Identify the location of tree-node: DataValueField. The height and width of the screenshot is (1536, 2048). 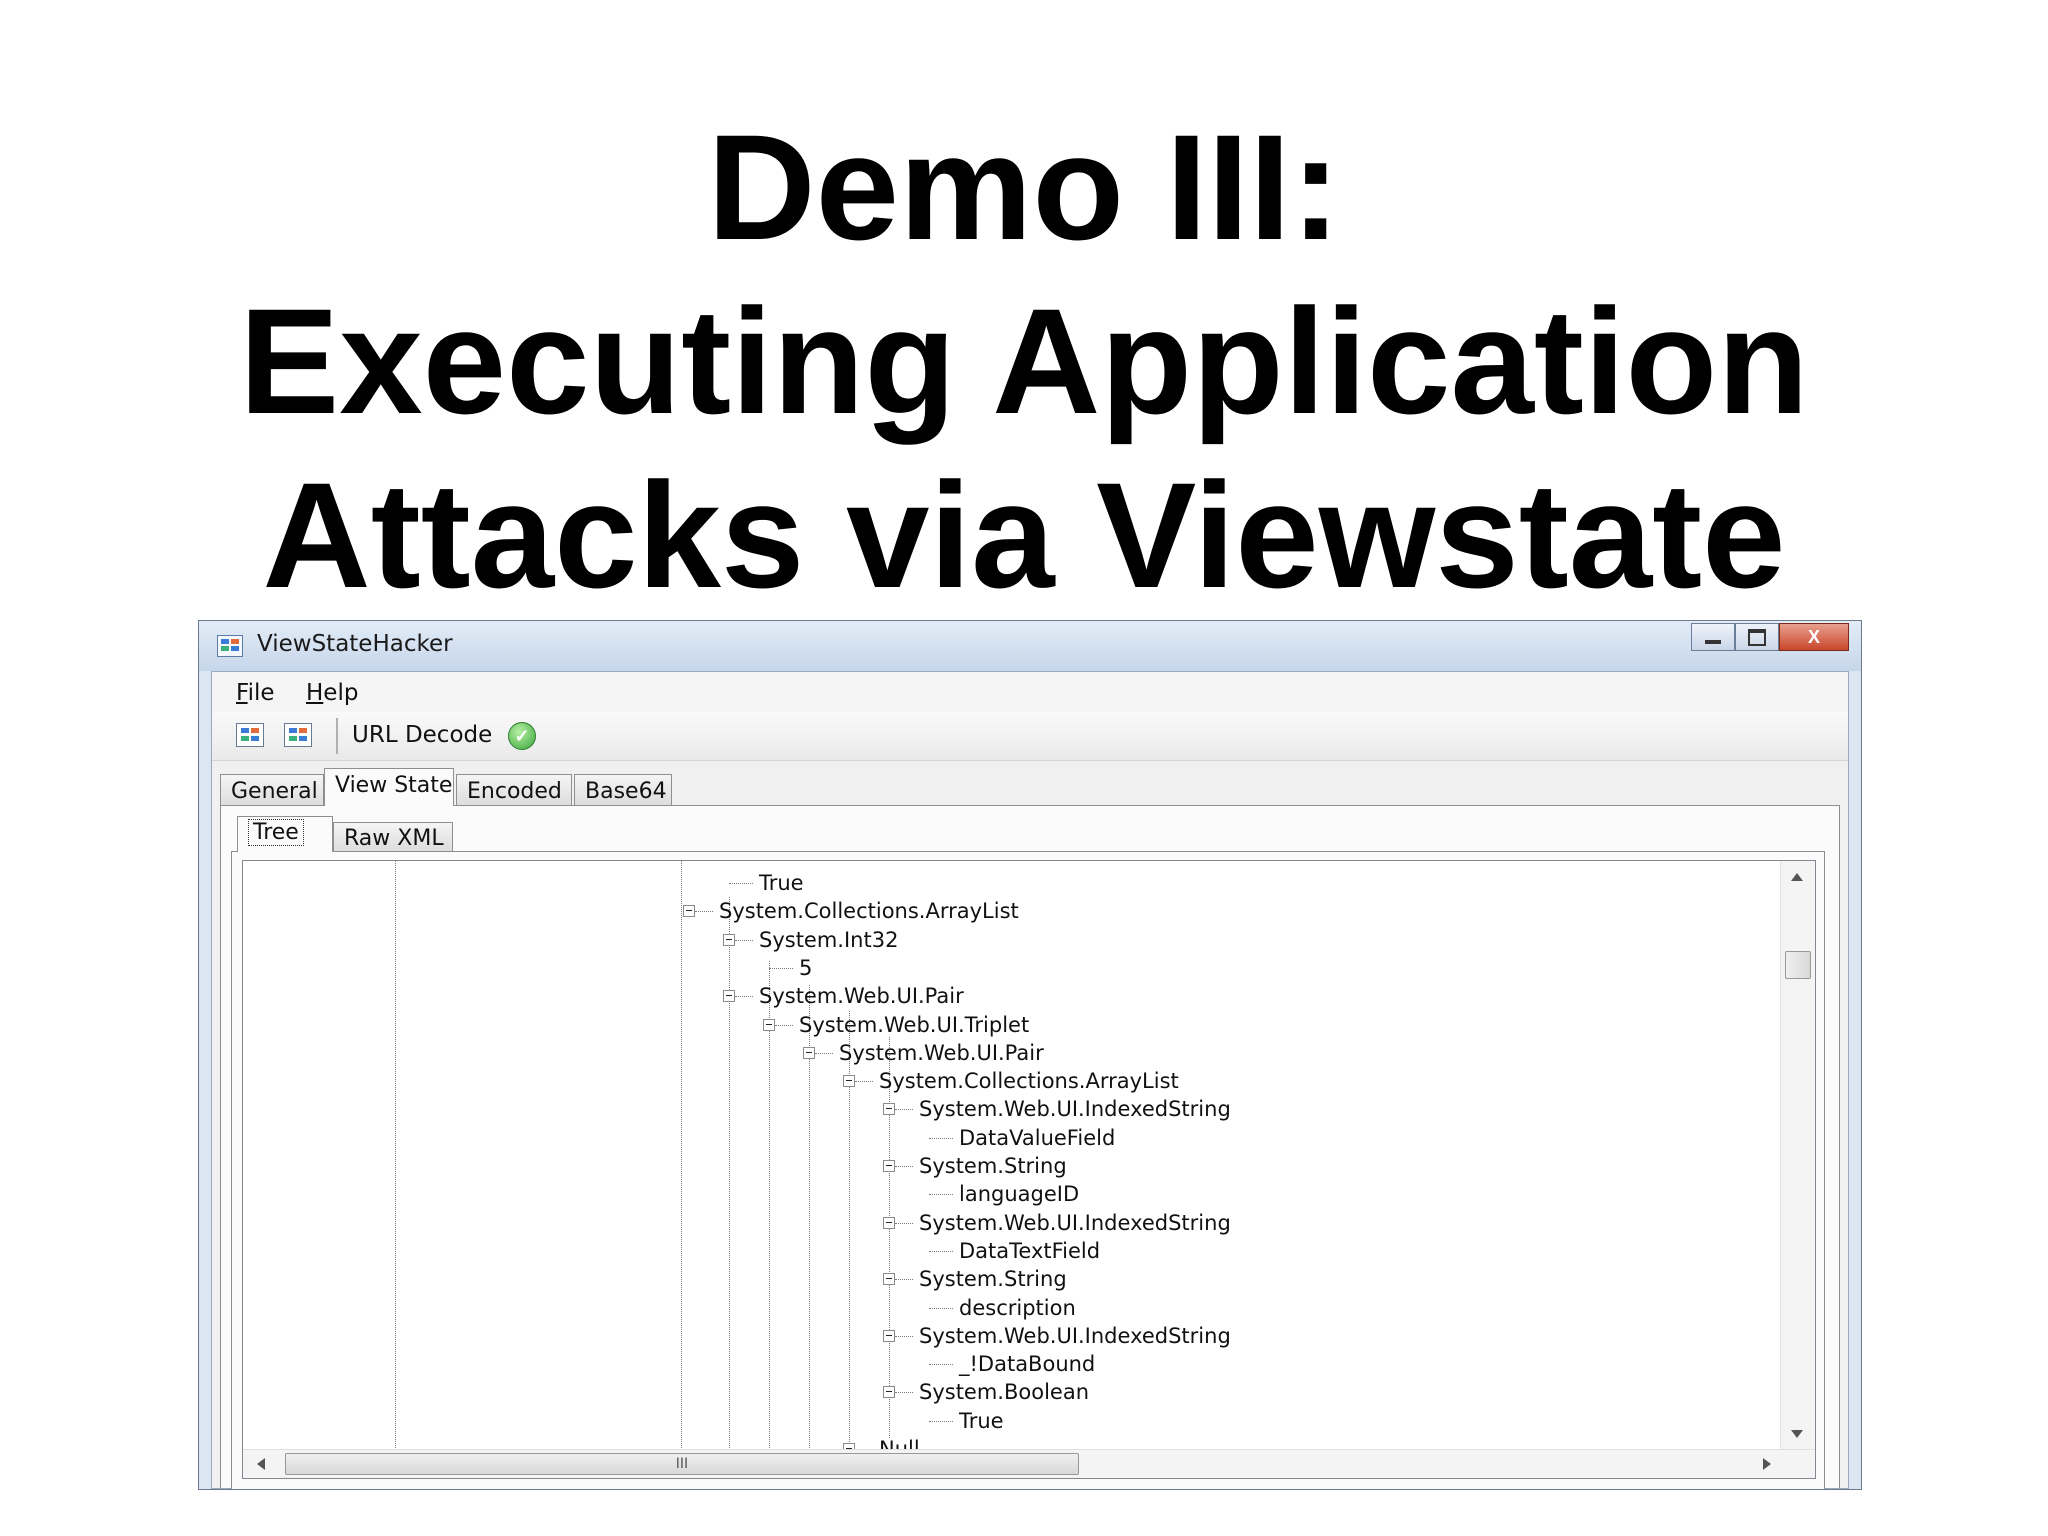
(1037, 1138).